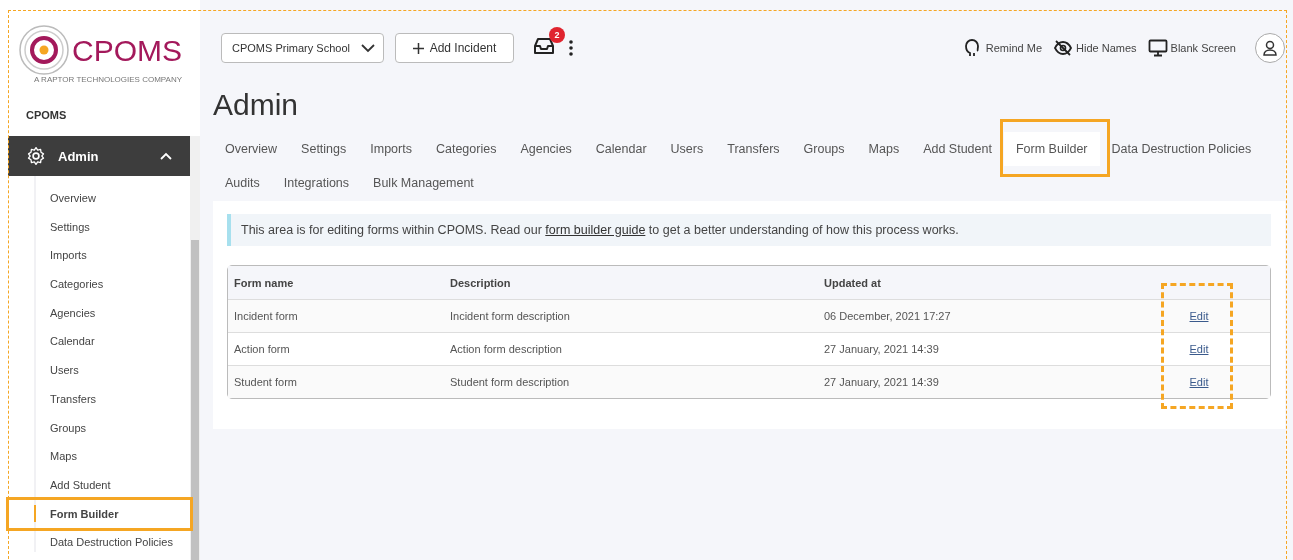  What do you see at coordinates (113, 198) in the screenshot?
I see `sidebar-item: Overview` at bounding box center [113, 198].